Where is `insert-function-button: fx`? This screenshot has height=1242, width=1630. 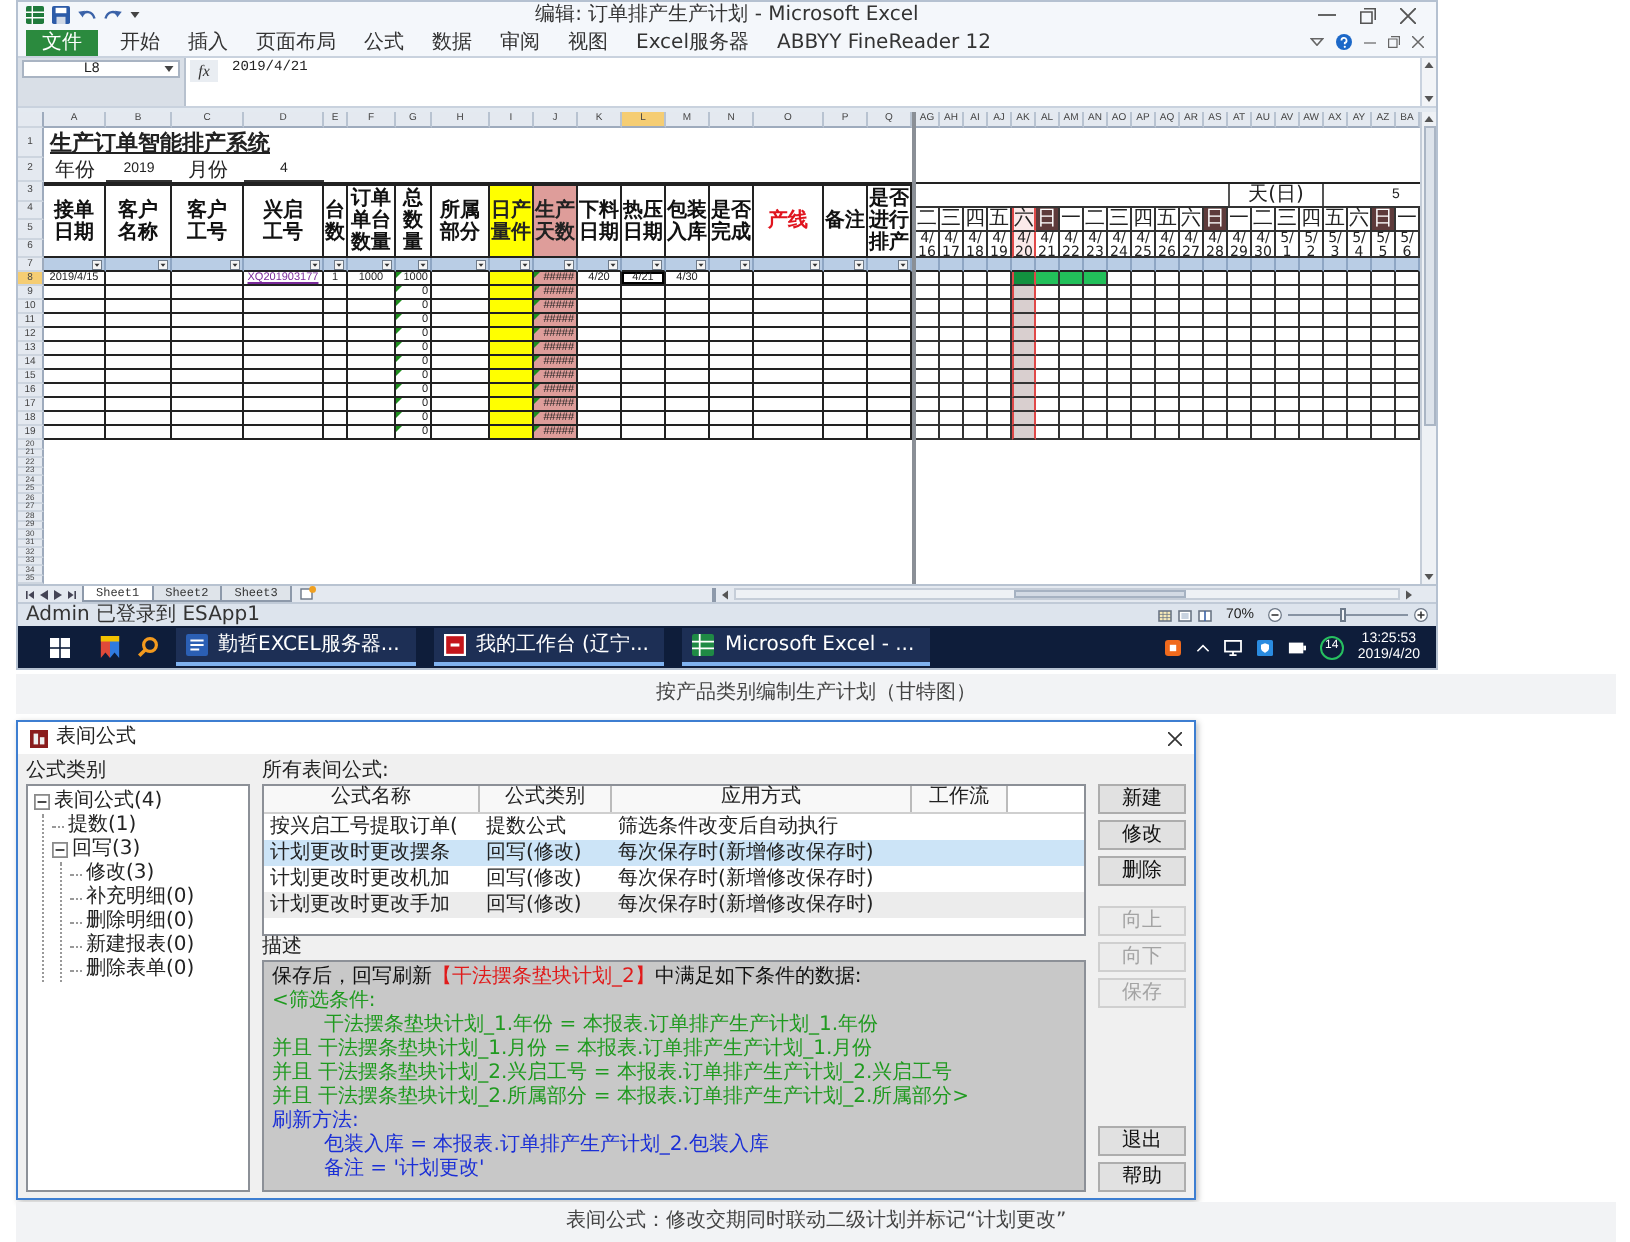 insert-function-button: fx is located at coordinates (204, 71).